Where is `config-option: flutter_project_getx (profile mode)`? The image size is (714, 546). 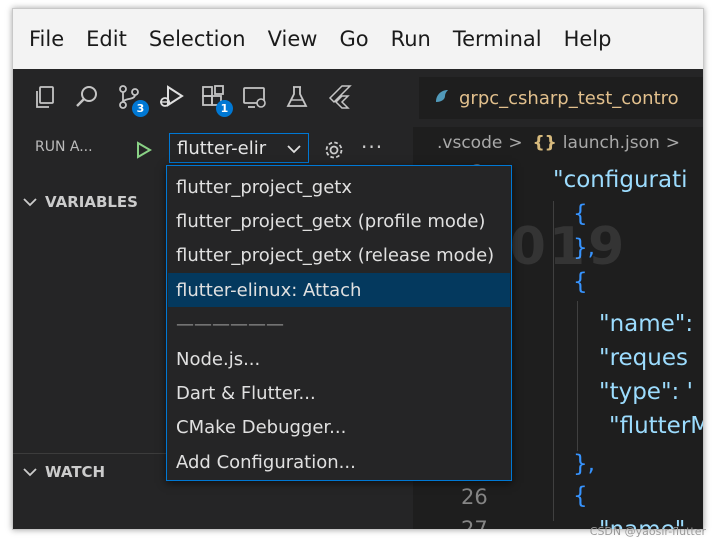
config-option: flutter_project_getx (profile mode) is located at coordinates (339, 221).